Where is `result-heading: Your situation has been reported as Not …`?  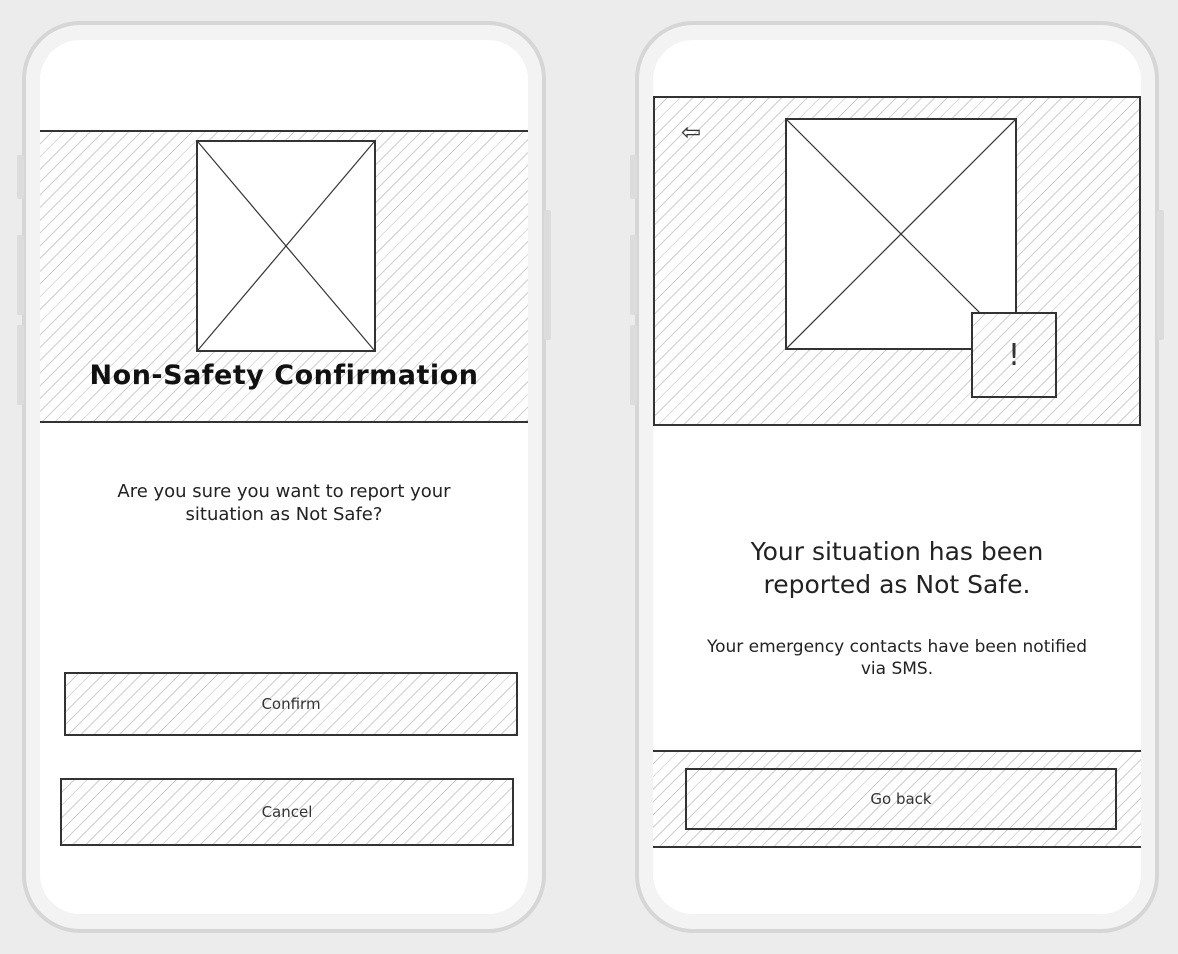 result-heading: Your situation has been reported as Not … is located at coordinates (897, 568).